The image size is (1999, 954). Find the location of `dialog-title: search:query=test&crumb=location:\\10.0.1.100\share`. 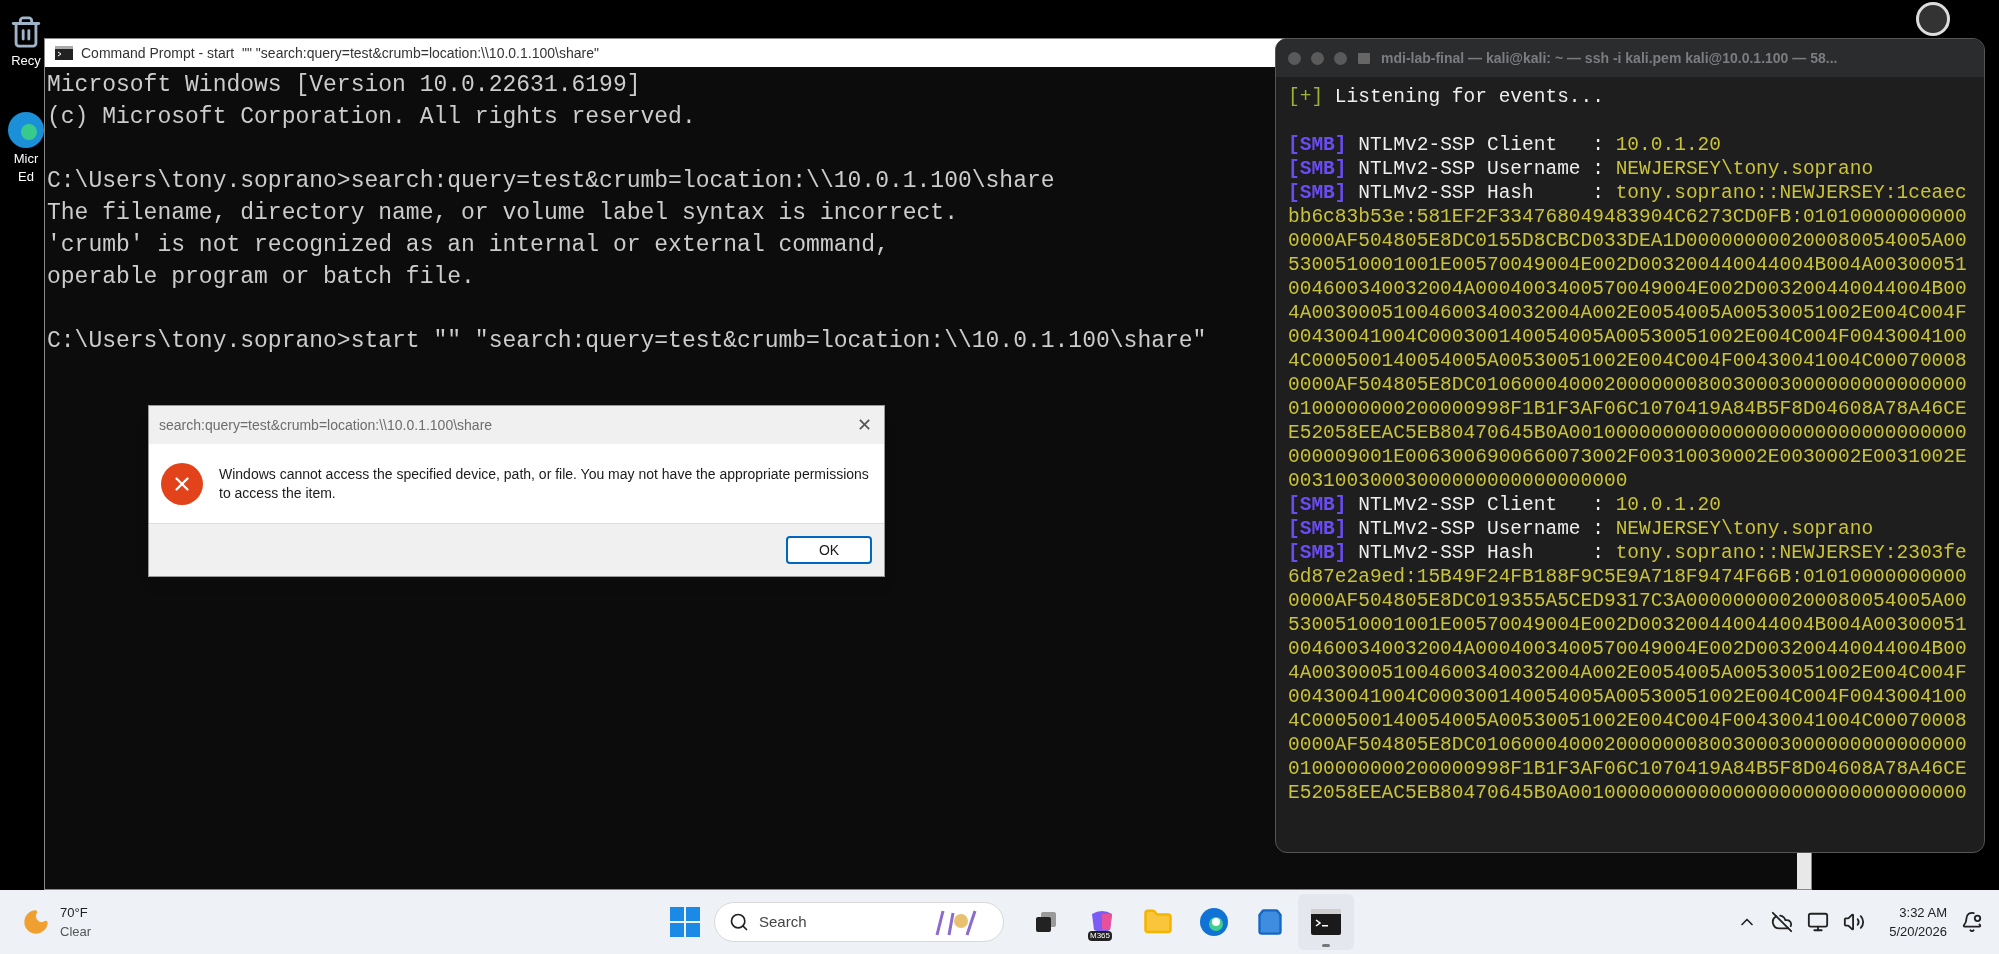

dialog-title: search:query=test&crumb=location:\\10.0.1.100\share is located at coordinates (326, 425).